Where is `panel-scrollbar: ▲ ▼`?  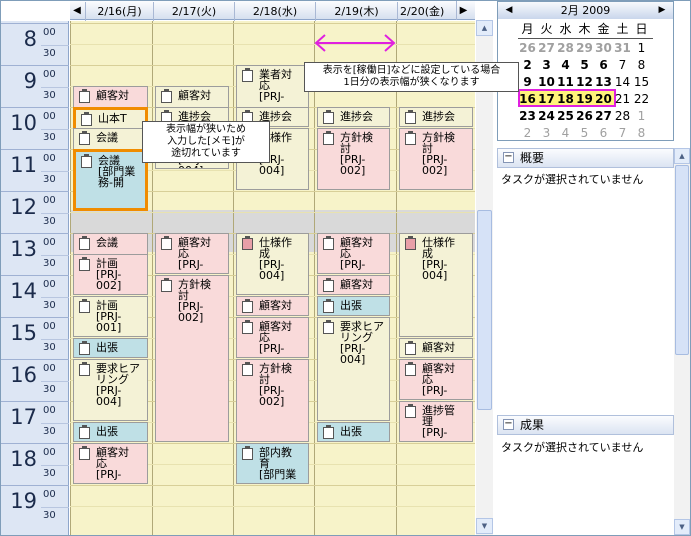 panel-scrollbar: ▲ ▼ is located at coordinates (682, 341).